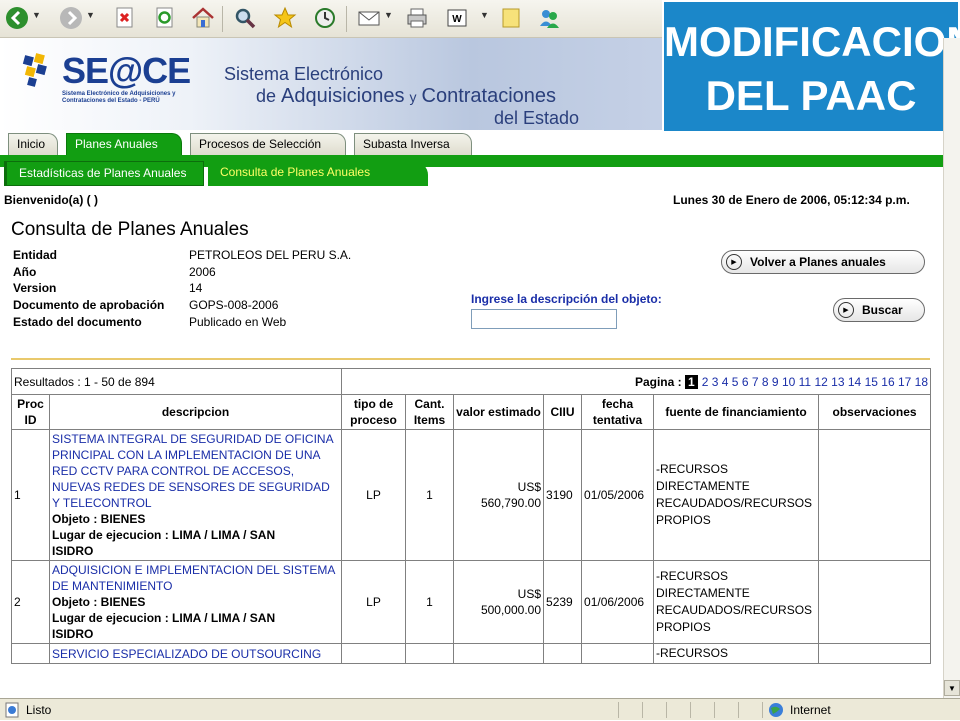 This screenshot has height=721, width=960. I want to click on history-icon, so click(325, 18).